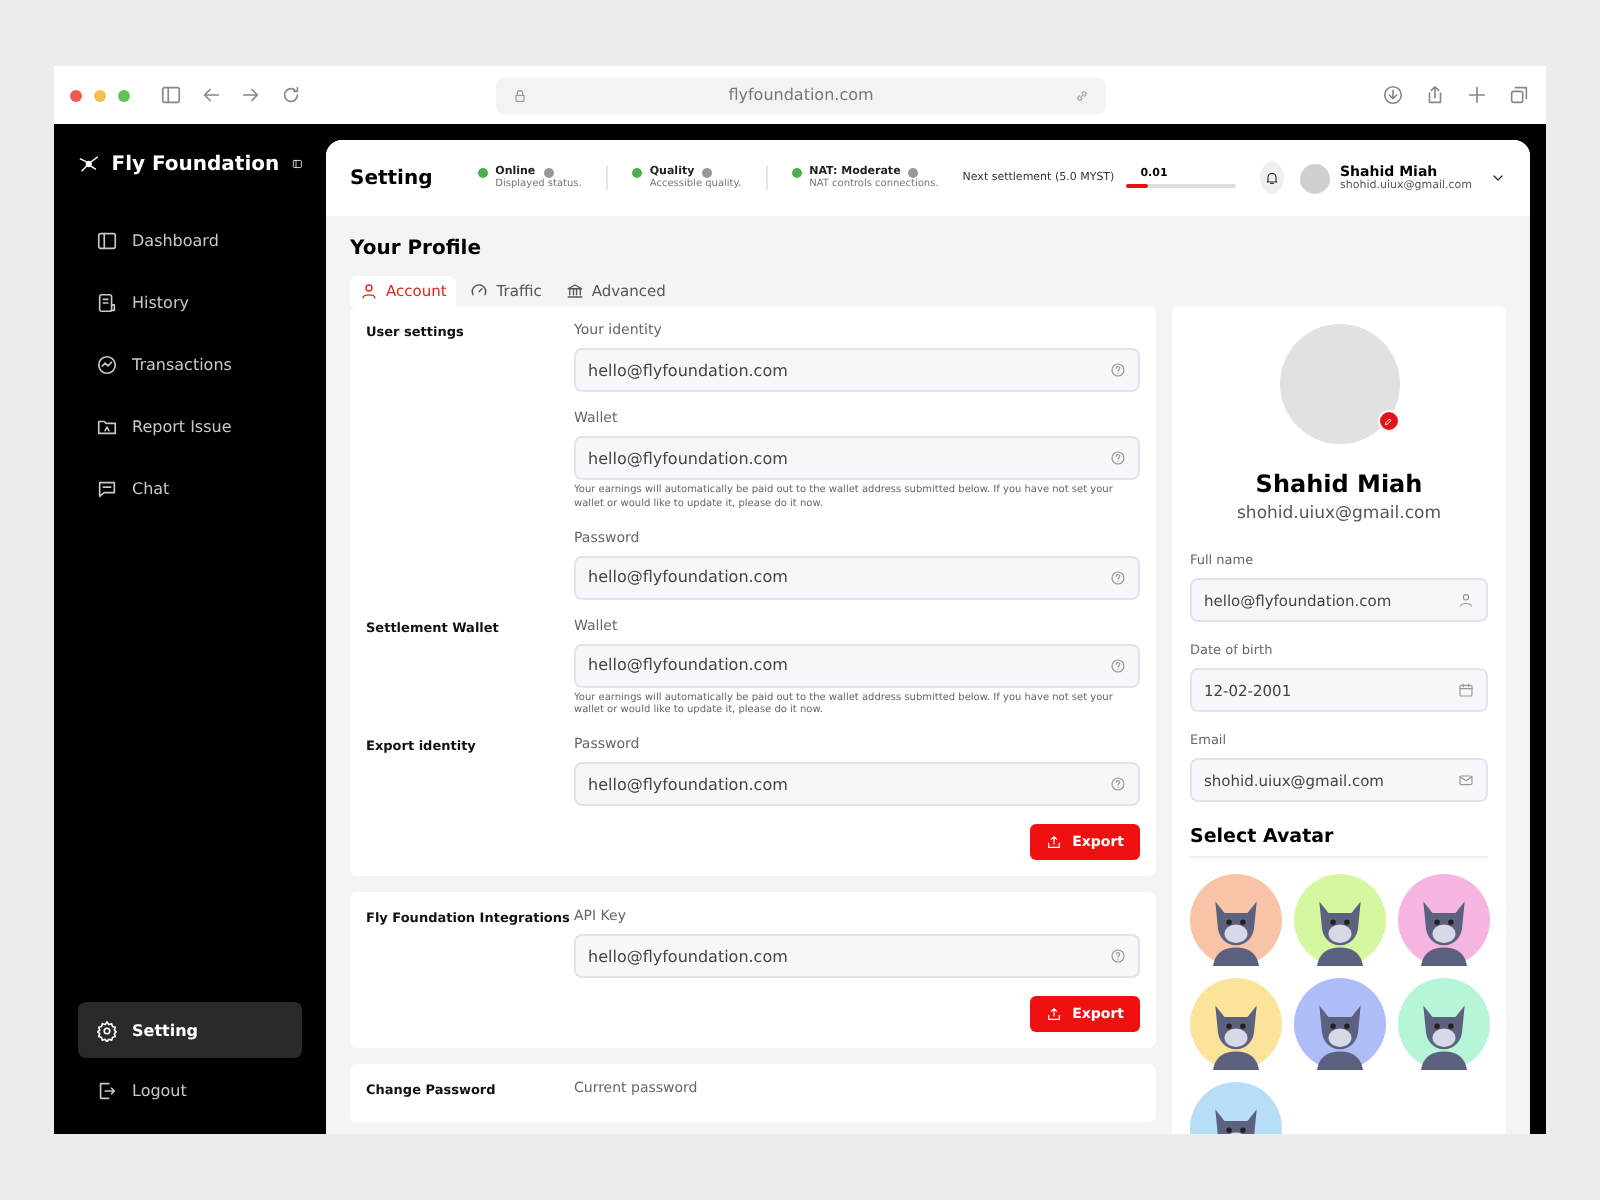  What do you see at coordinates (1339, 484) in the screenshot?
I see `profile-name: Shahid Miah` at bounding box center [1339, 484].